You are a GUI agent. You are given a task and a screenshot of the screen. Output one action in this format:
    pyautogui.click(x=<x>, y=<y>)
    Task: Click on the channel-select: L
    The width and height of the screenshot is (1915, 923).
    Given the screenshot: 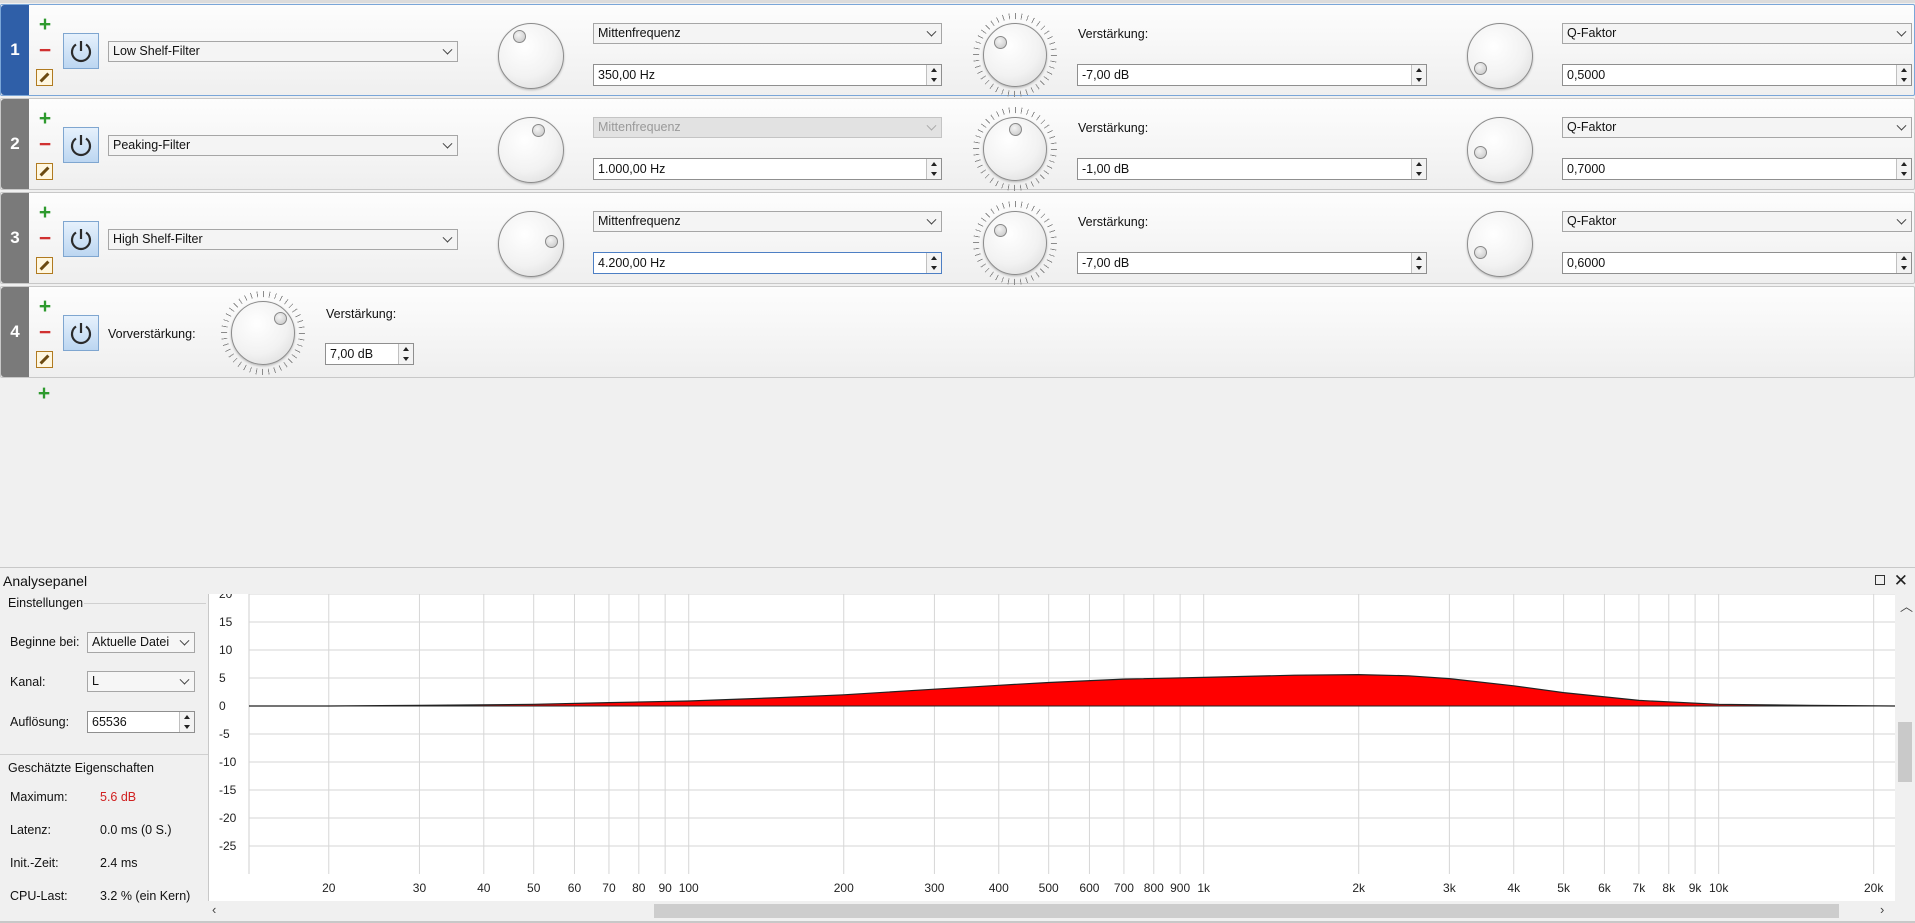 What is the action you would take?
    pyautogui.click(x=141, y=681)
    